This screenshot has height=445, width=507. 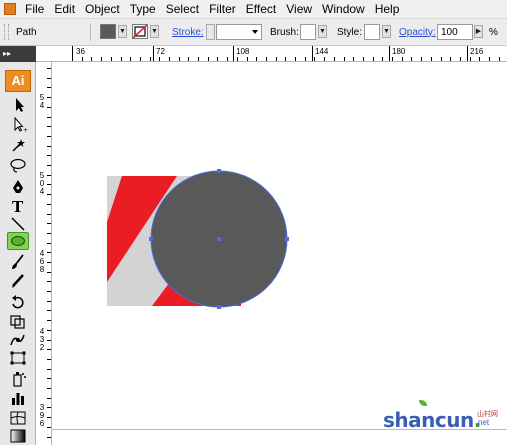 I want to click on ellipse-tool, so click(x=18, y=241).